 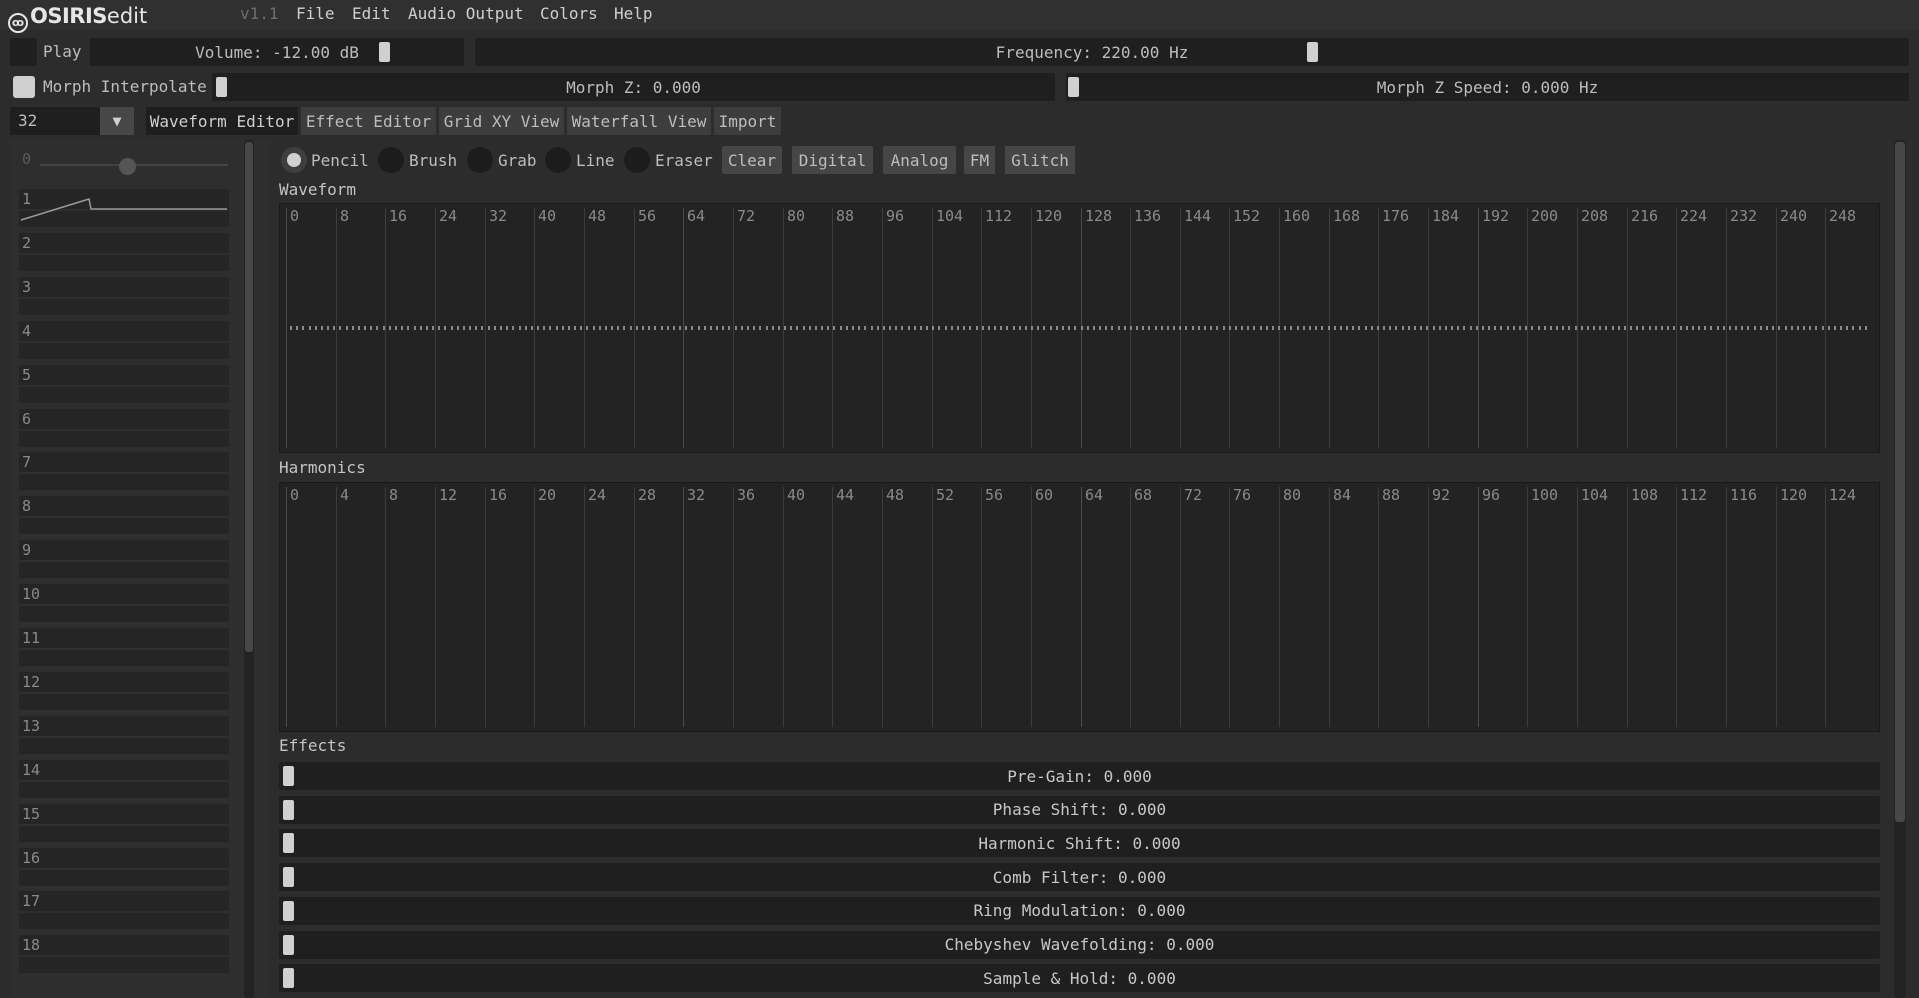 What do you see at coordinates (466, 13) in the screenshot?
I see `menu-audio-output: Audio Output` at bounding box center [466, 13].